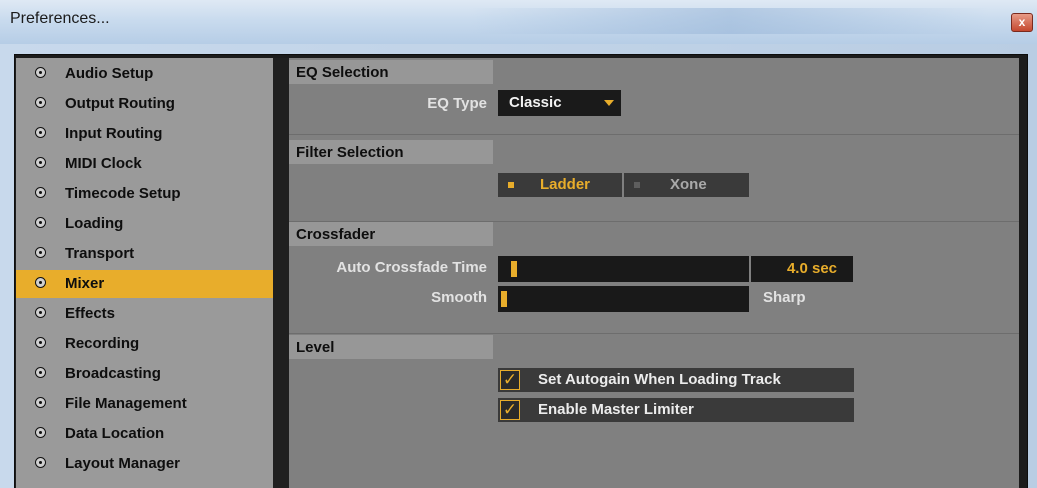 The height and width of the screenshot is (488, 1037). What do you see at coordinates (342, 72) in the screenshot?
I see `section-title: EQ Selection` at bounding box center [342, 72].